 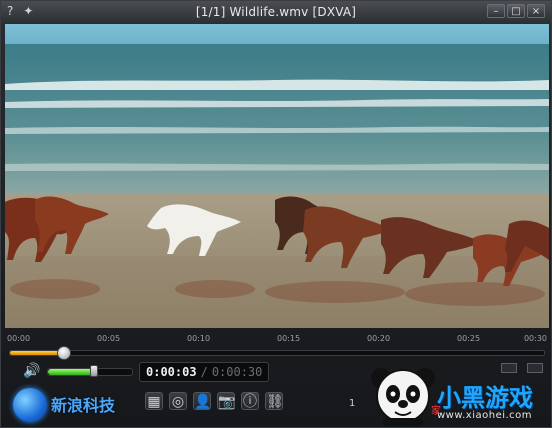 I want to click on sina-logo-icon, so click(x=30, y=405).